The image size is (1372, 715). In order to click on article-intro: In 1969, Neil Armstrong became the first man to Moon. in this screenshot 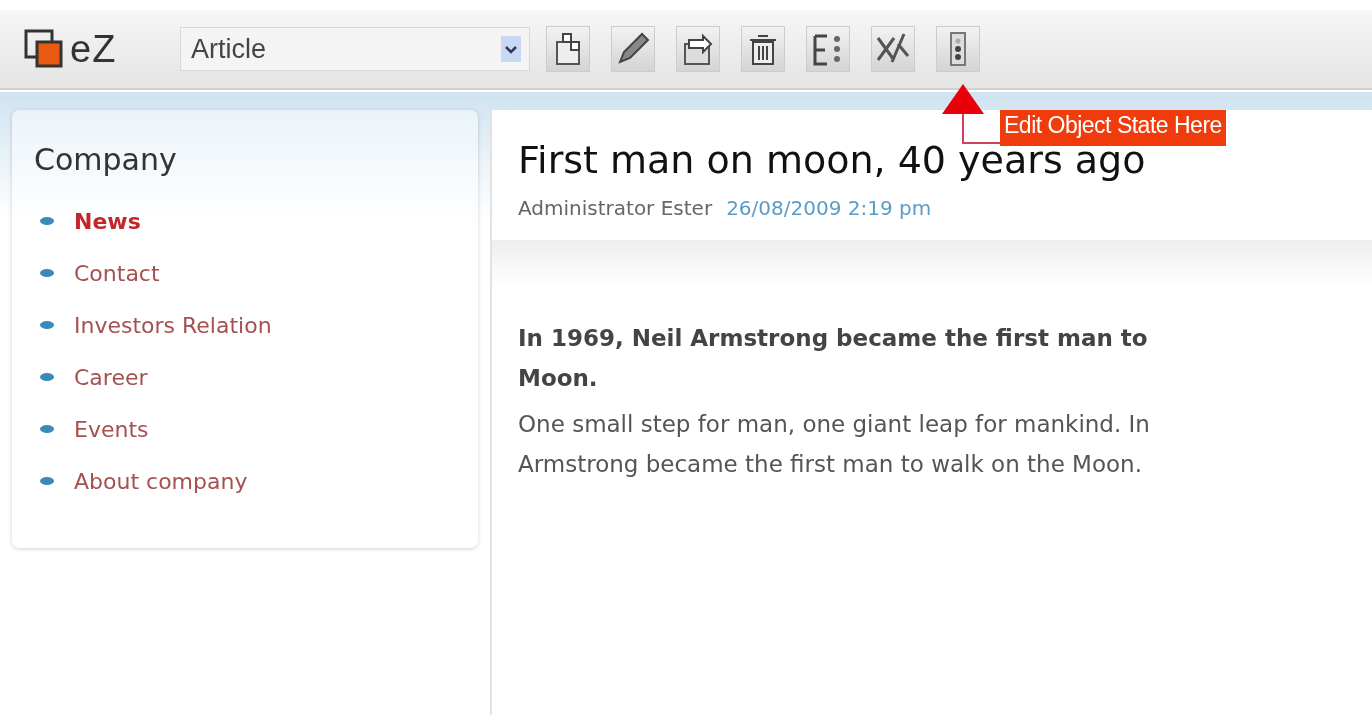, I will do `click(833, 358)`.